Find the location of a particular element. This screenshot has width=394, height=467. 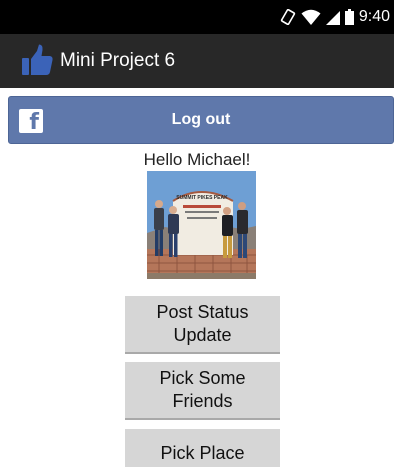

pick-friends-label: Pick Some Friends is located at coordinates (202, 389).